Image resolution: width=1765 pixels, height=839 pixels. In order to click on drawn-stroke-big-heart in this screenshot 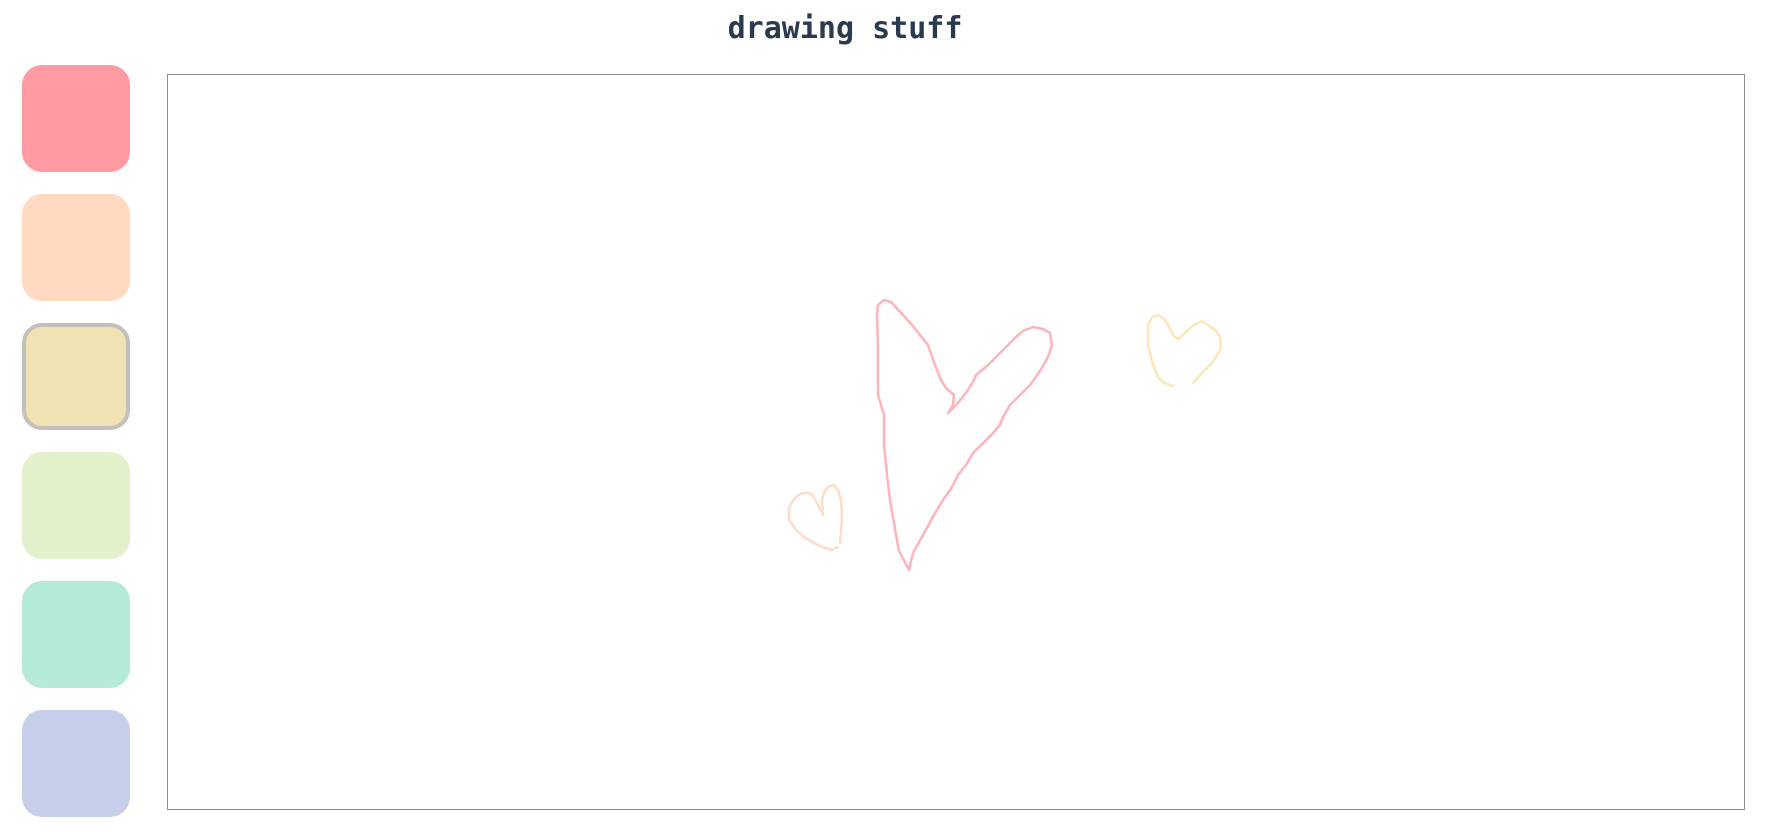, I will do `click(964, 435)`.